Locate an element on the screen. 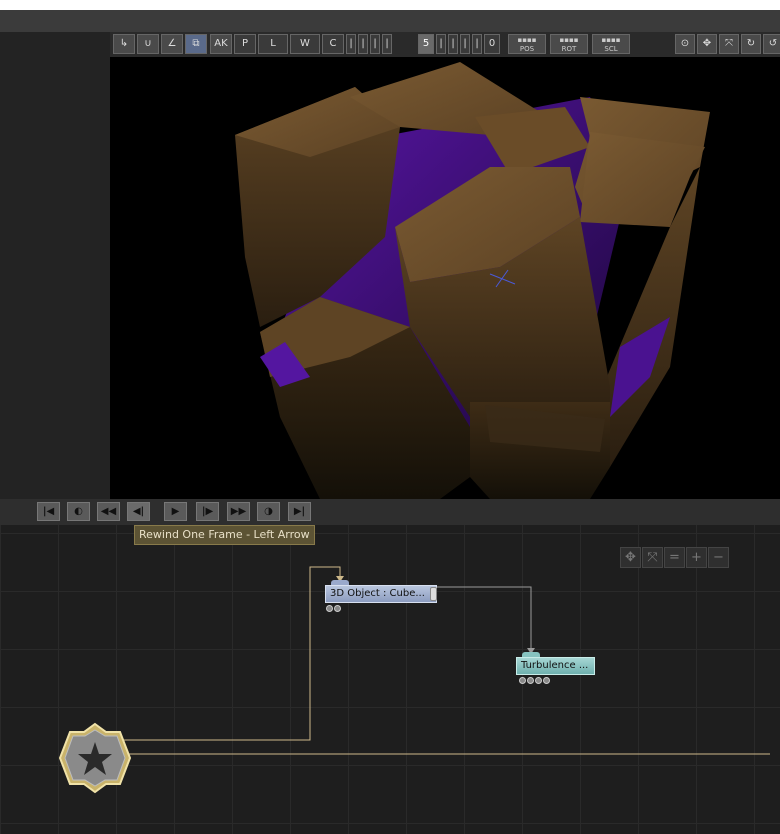  scene-root-node is located at coordinates (95, 758).